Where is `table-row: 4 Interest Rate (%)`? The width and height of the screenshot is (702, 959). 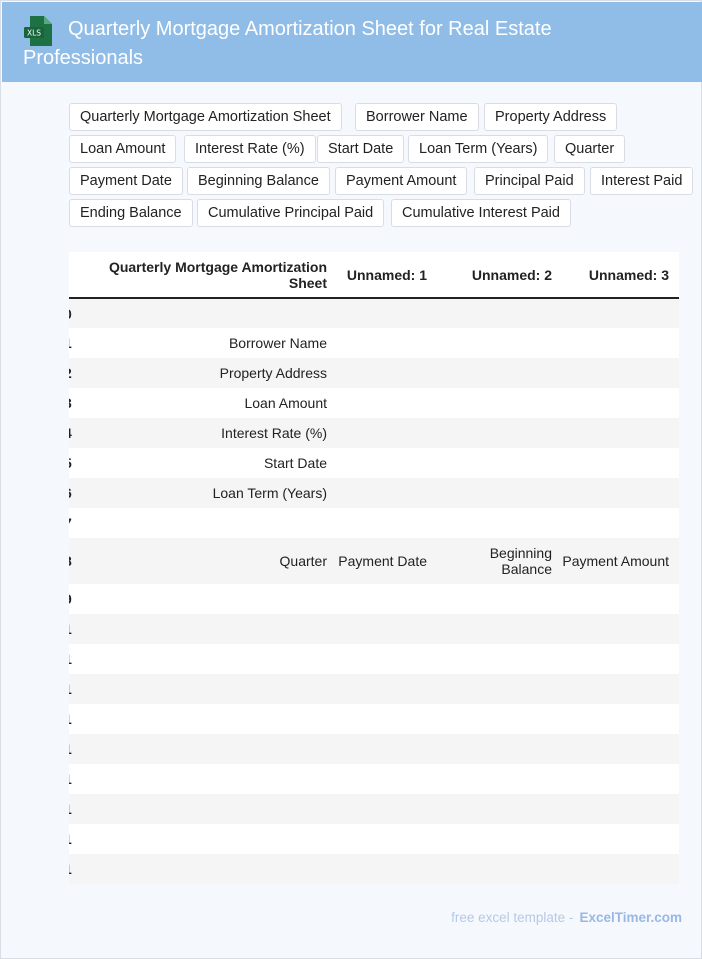 table-row: 4 Interest Rate (%) is located at coordinates (374, 433).